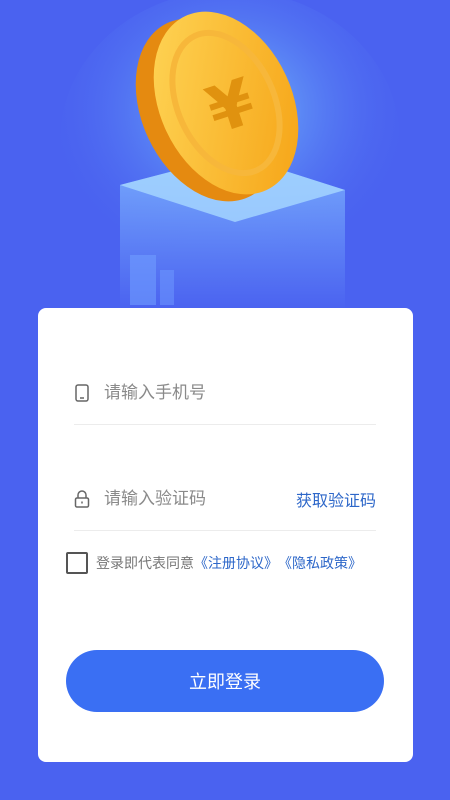 The image size is (450, 800). What do you see at coordinates (236, 563) in the screenshot?
I see `register-agreement-link: 《注册协议》` at bounding box center [236, 563].